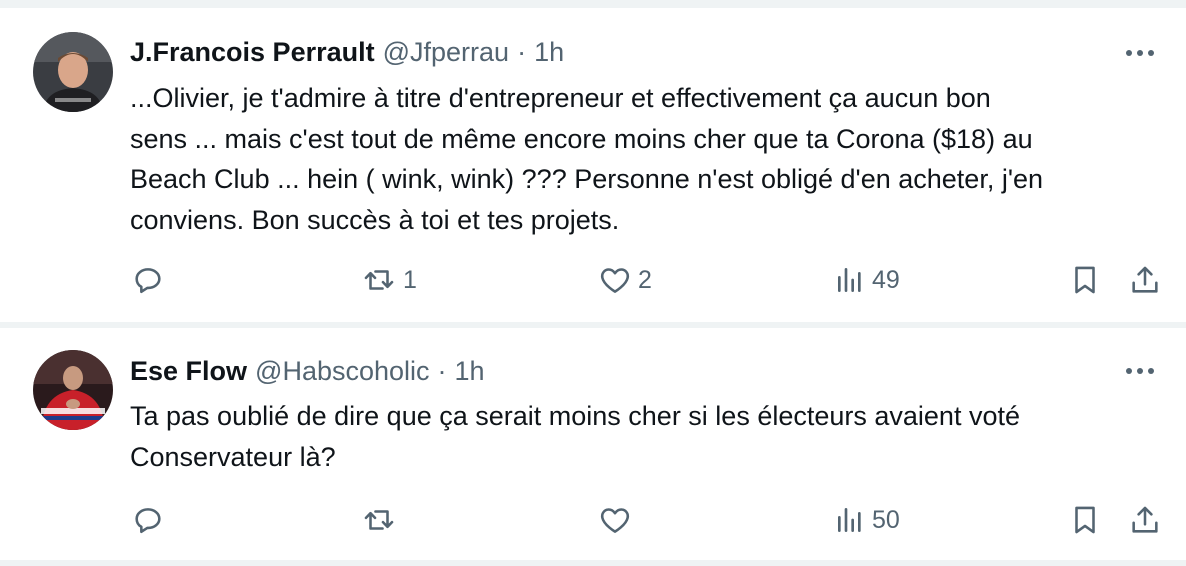  What do you see at coordinates (867, 520) in the screenshot?
I see `views-button: 50` at bounding box center [867, 520].